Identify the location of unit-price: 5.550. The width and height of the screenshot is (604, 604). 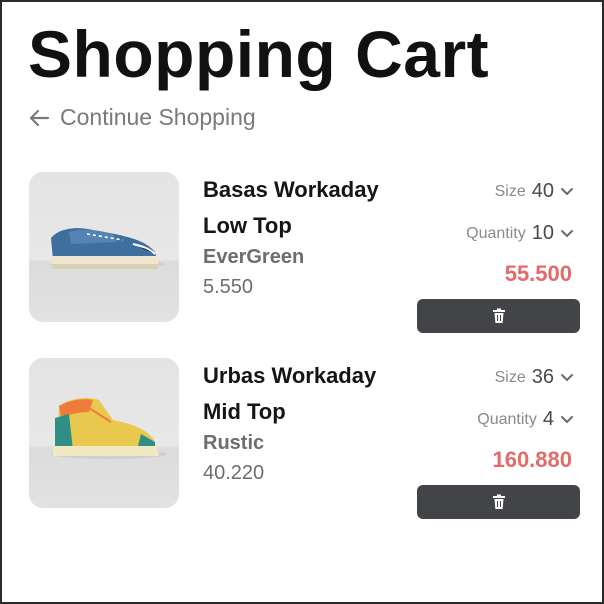
(228, 287).